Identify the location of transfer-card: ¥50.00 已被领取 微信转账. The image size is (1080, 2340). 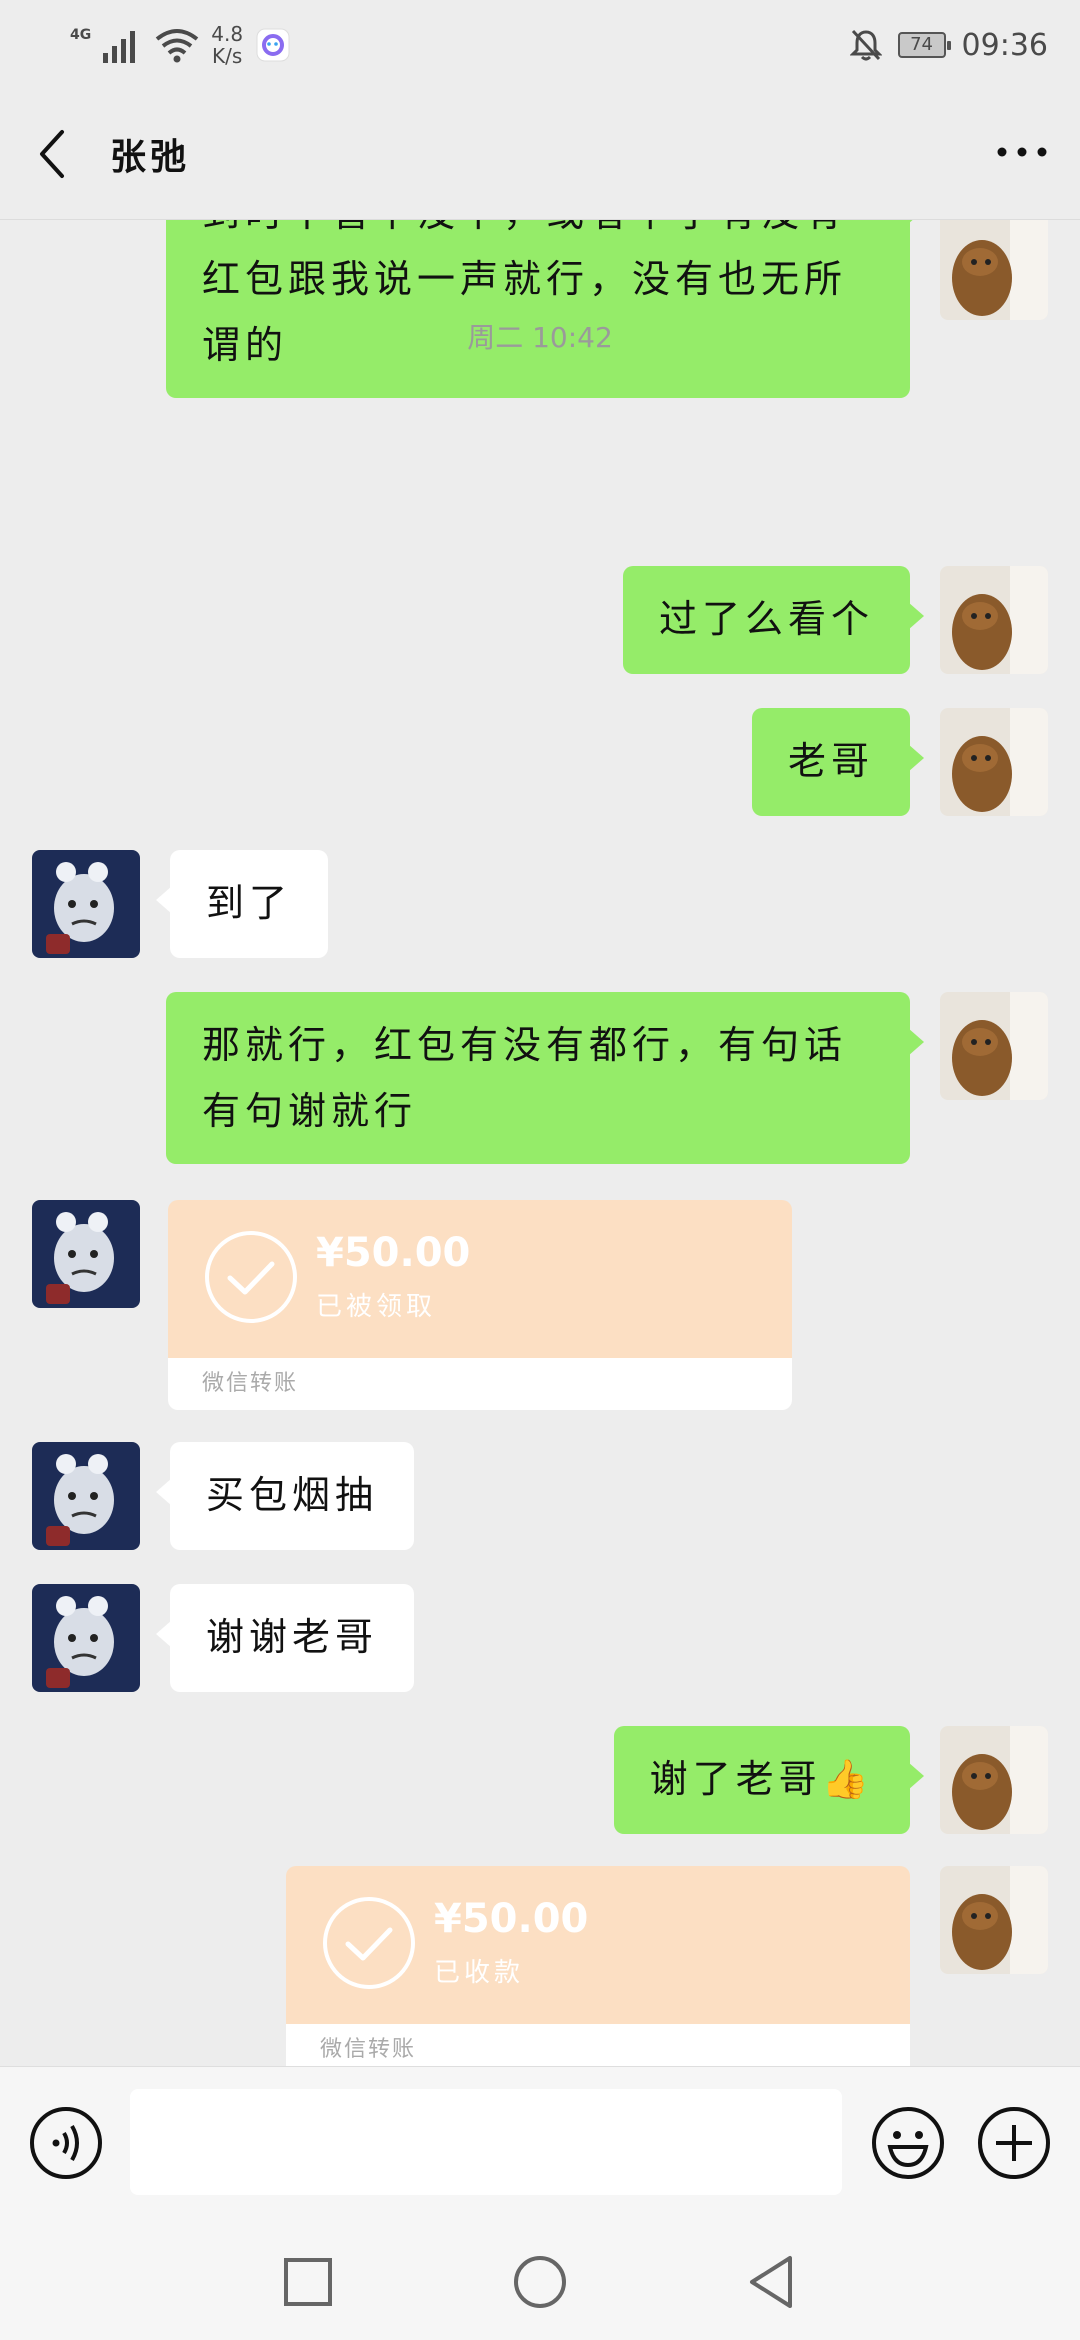
(480, 1305).